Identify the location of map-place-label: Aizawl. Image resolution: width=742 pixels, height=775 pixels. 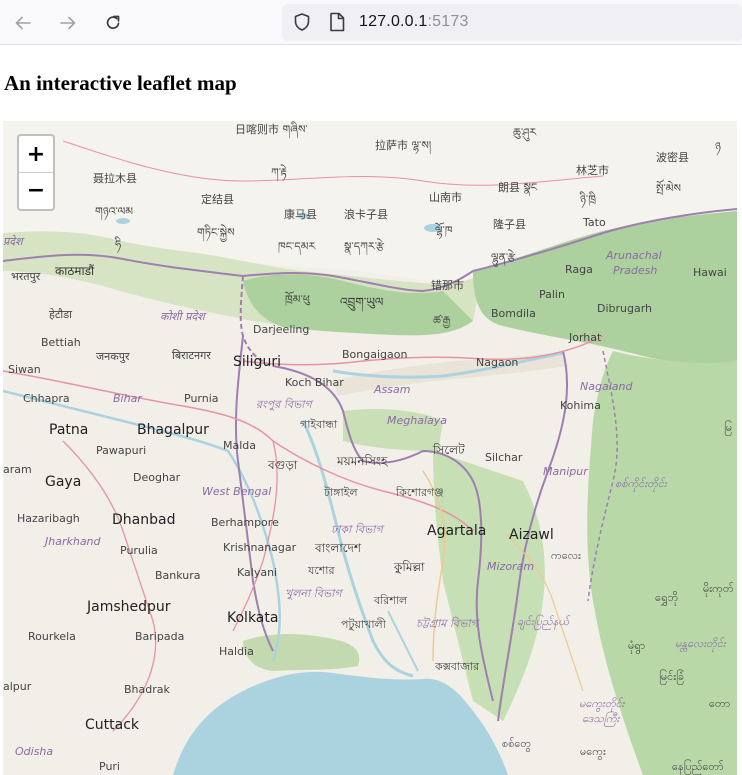
(531, 535).